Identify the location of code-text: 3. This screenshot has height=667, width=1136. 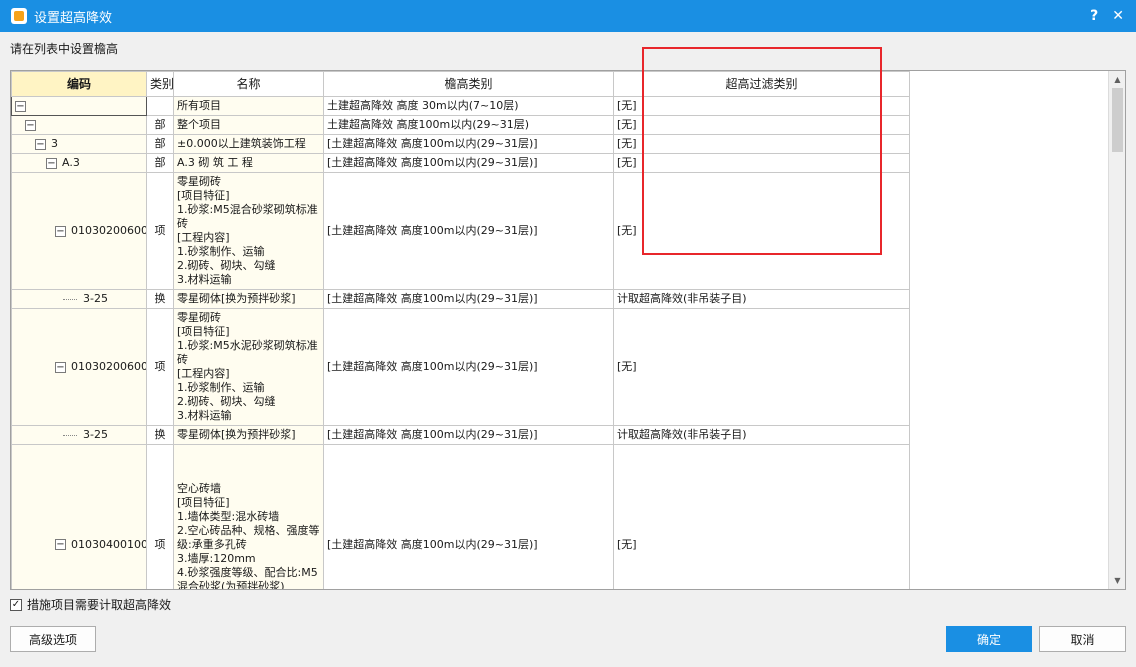
(54, 143).